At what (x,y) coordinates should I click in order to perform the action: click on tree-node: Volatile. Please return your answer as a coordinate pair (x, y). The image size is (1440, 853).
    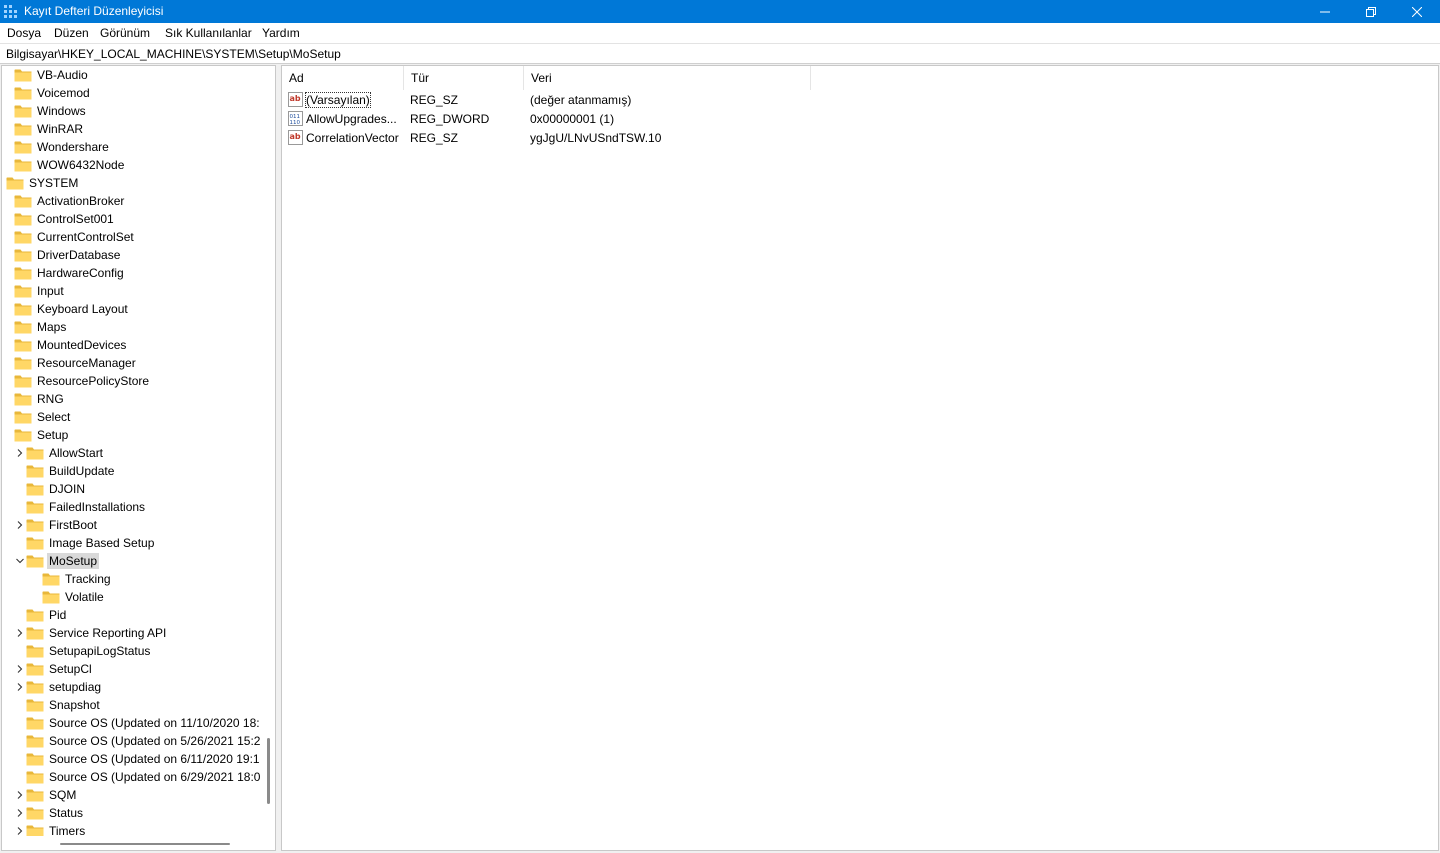
    Looking at the image, I should click on (68, 597).